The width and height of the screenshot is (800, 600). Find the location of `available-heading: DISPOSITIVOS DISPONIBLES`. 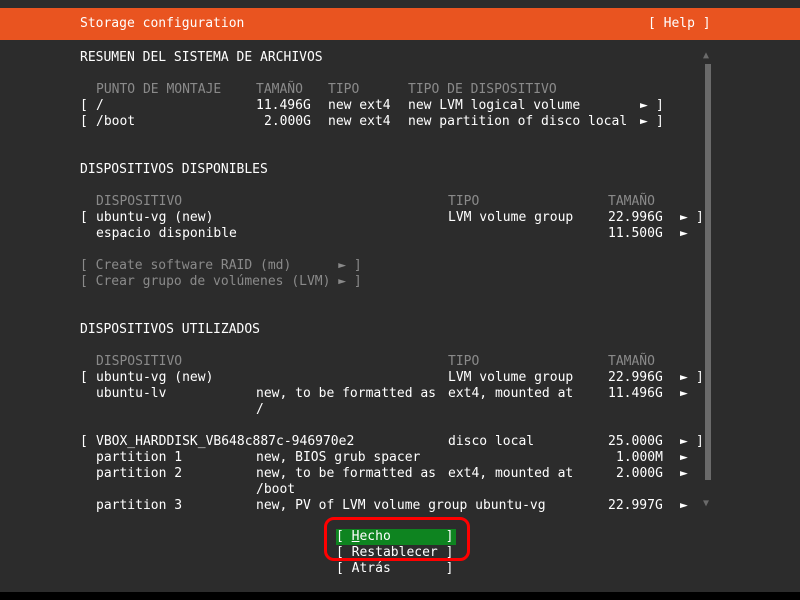

available-heading: DISPOSITIVOS DISPONIBLES is located at coordinates (174, 169).